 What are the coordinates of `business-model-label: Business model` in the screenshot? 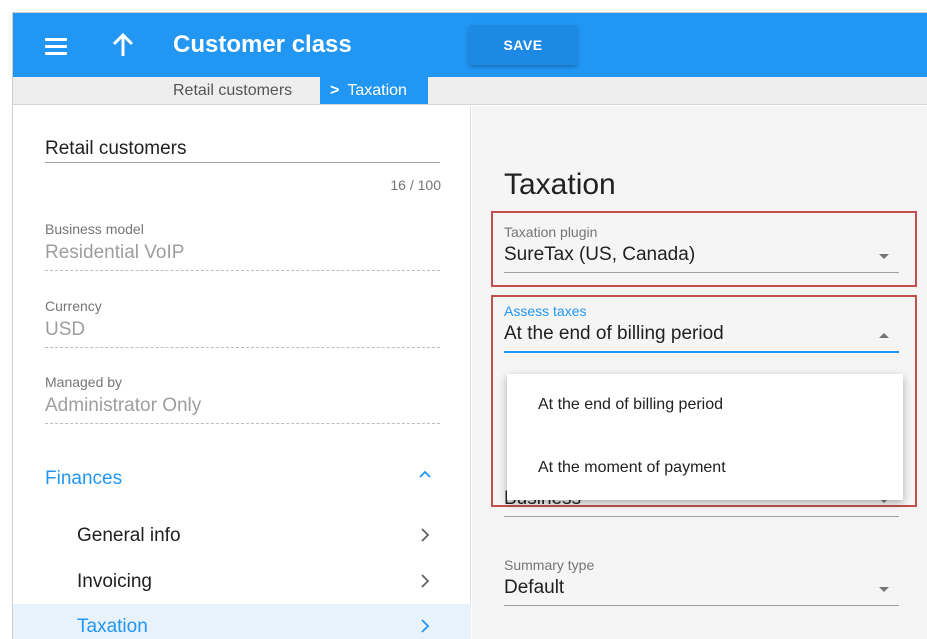 It's located at (94, 229).